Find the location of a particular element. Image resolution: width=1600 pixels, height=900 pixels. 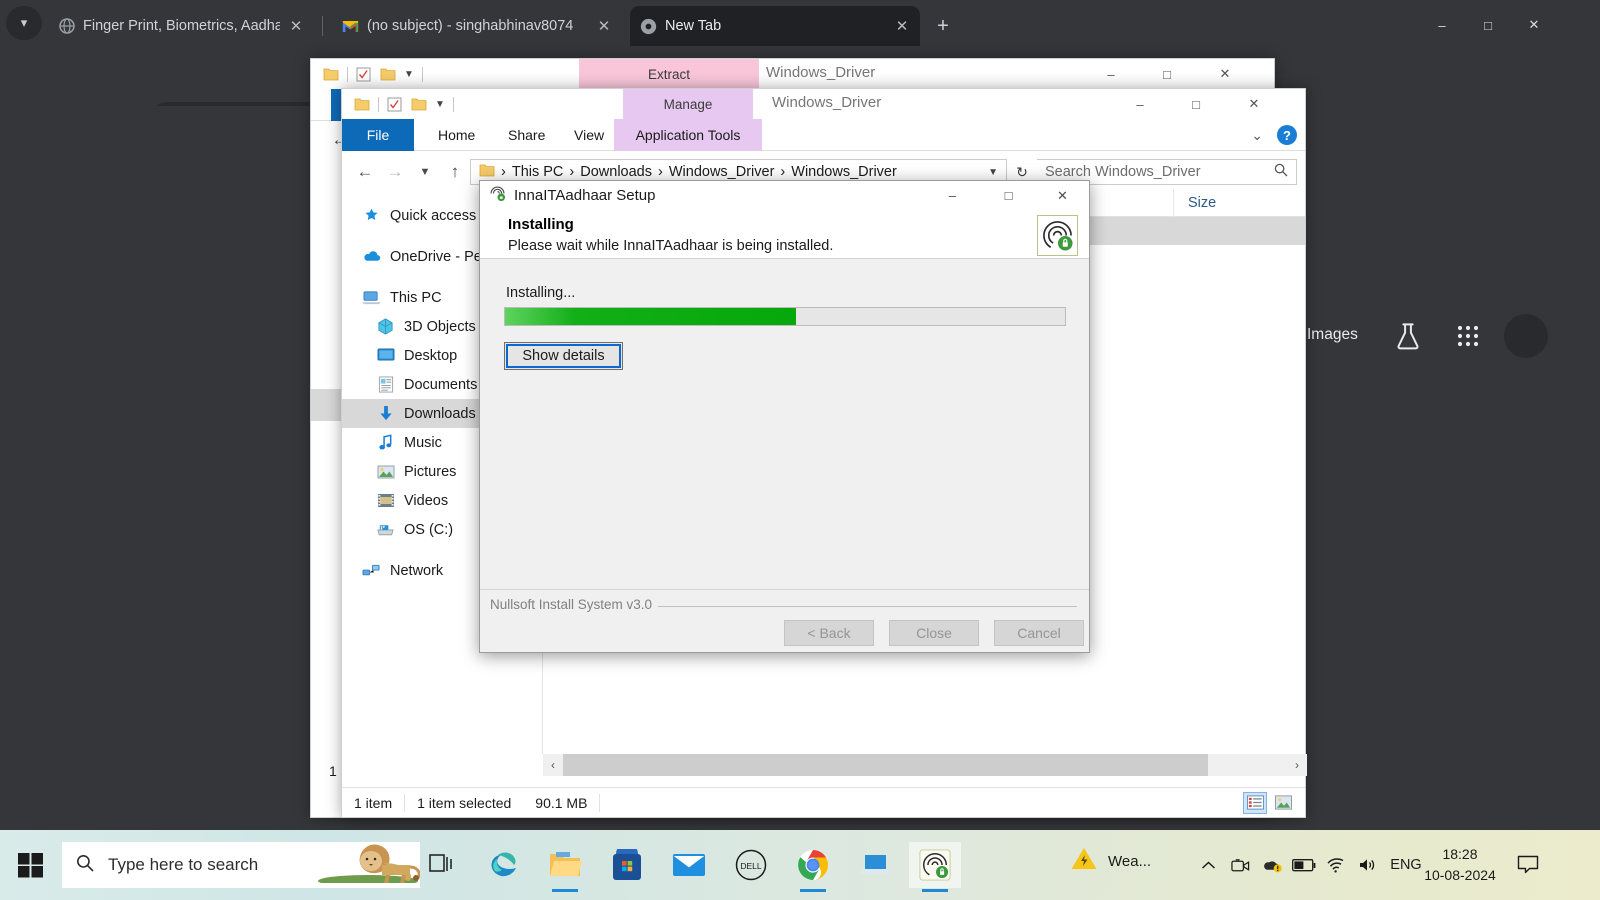

onedrive-cloud-icon is located at coordinates (371, 256).